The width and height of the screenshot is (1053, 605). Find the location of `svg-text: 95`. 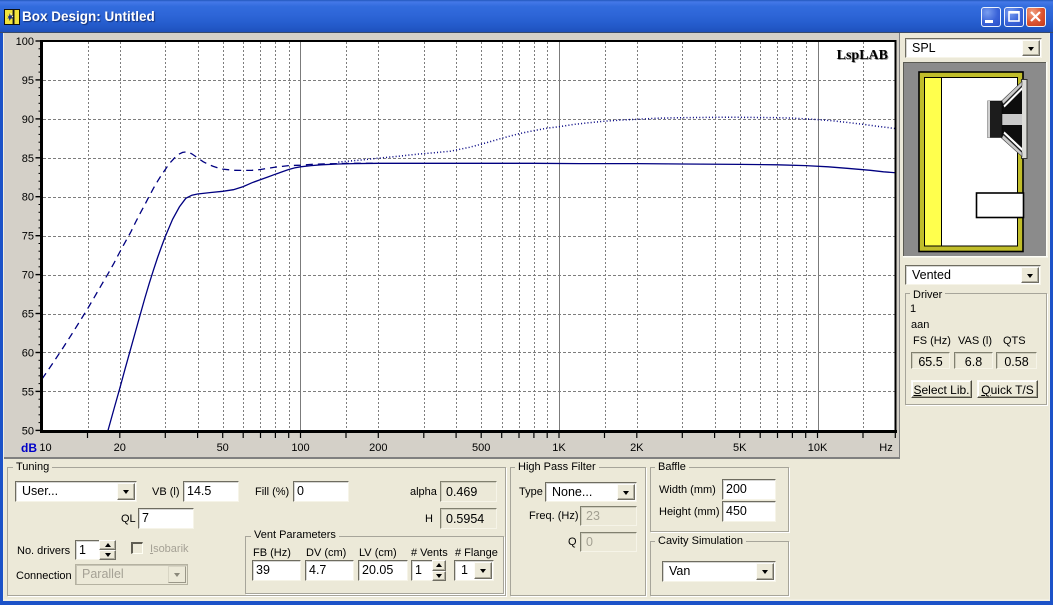

svg-text: 95 is located at coordinates (28, 81).